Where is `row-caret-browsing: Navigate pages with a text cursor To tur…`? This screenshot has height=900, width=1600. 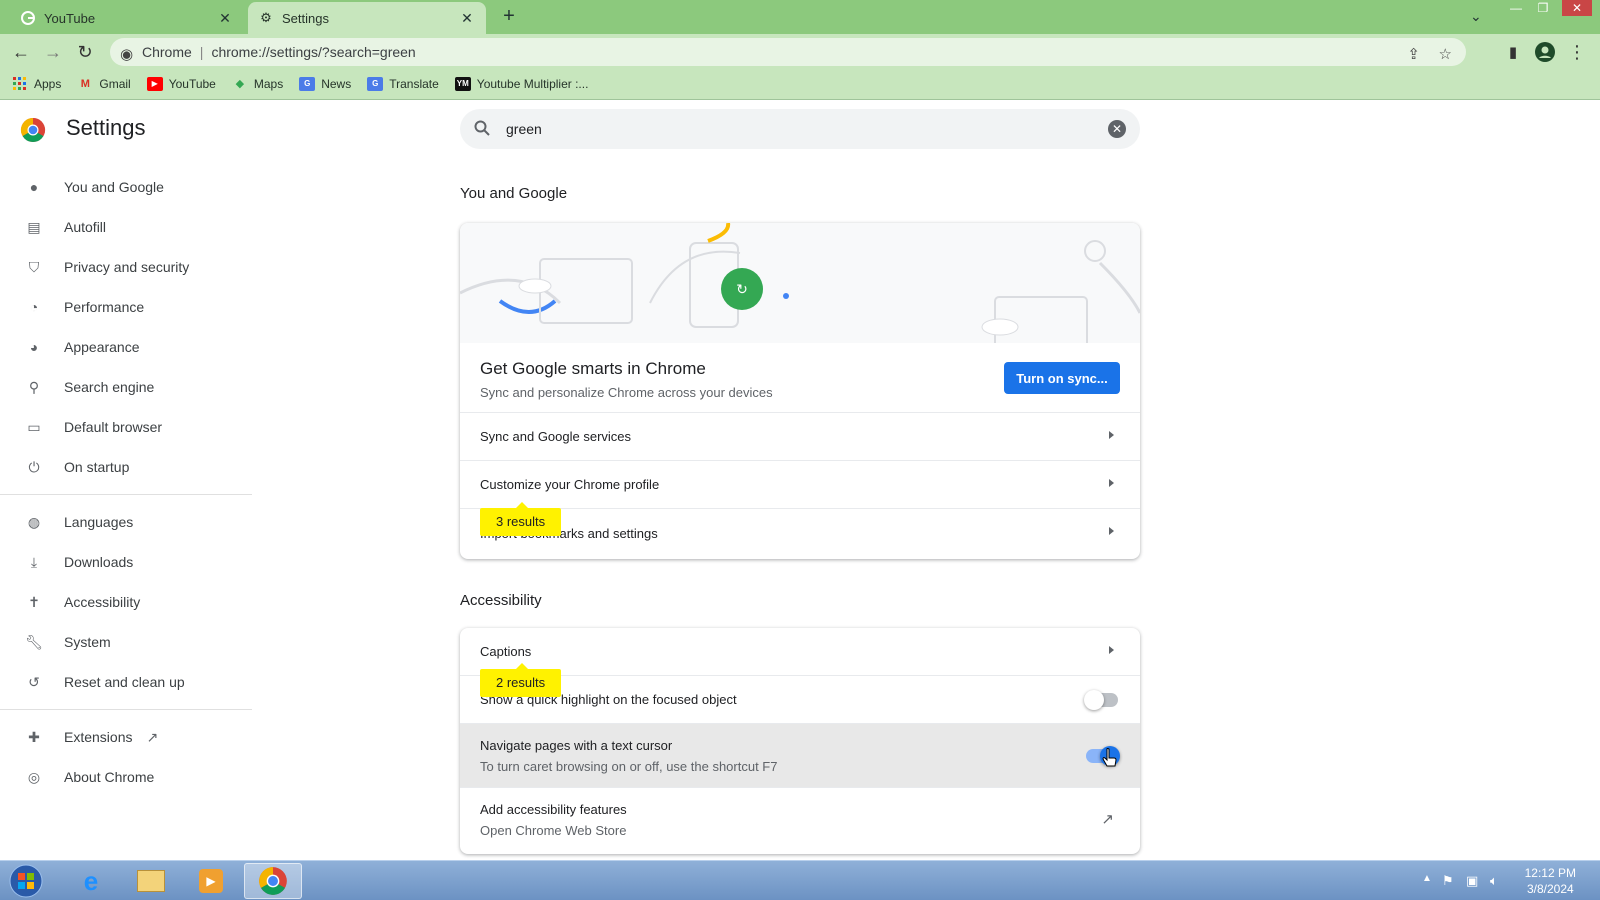 row-caret-browsing: Navigate pages with a text cursor To tur… is located at coordinates (800, 756).